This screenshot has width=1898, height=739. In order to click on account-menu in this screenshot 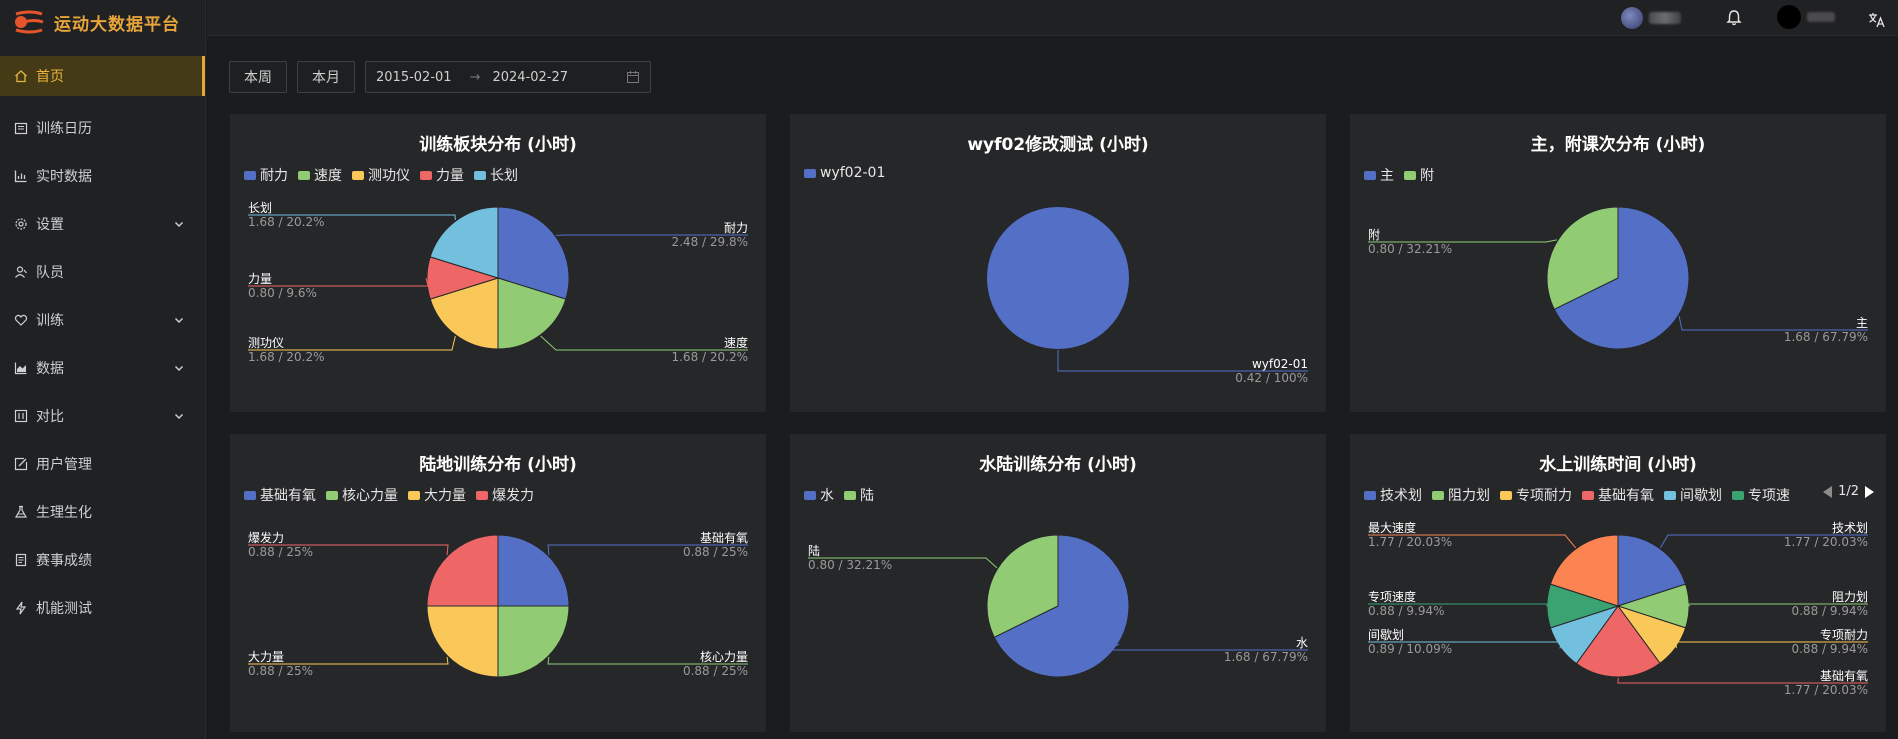, I will do `click(1806, 17)`.